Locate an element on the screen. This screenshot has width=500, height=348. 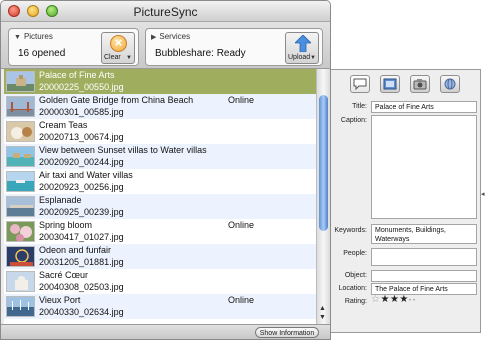
item-filename: 20031205_01881.jpg is located at coordinates (81, 262).